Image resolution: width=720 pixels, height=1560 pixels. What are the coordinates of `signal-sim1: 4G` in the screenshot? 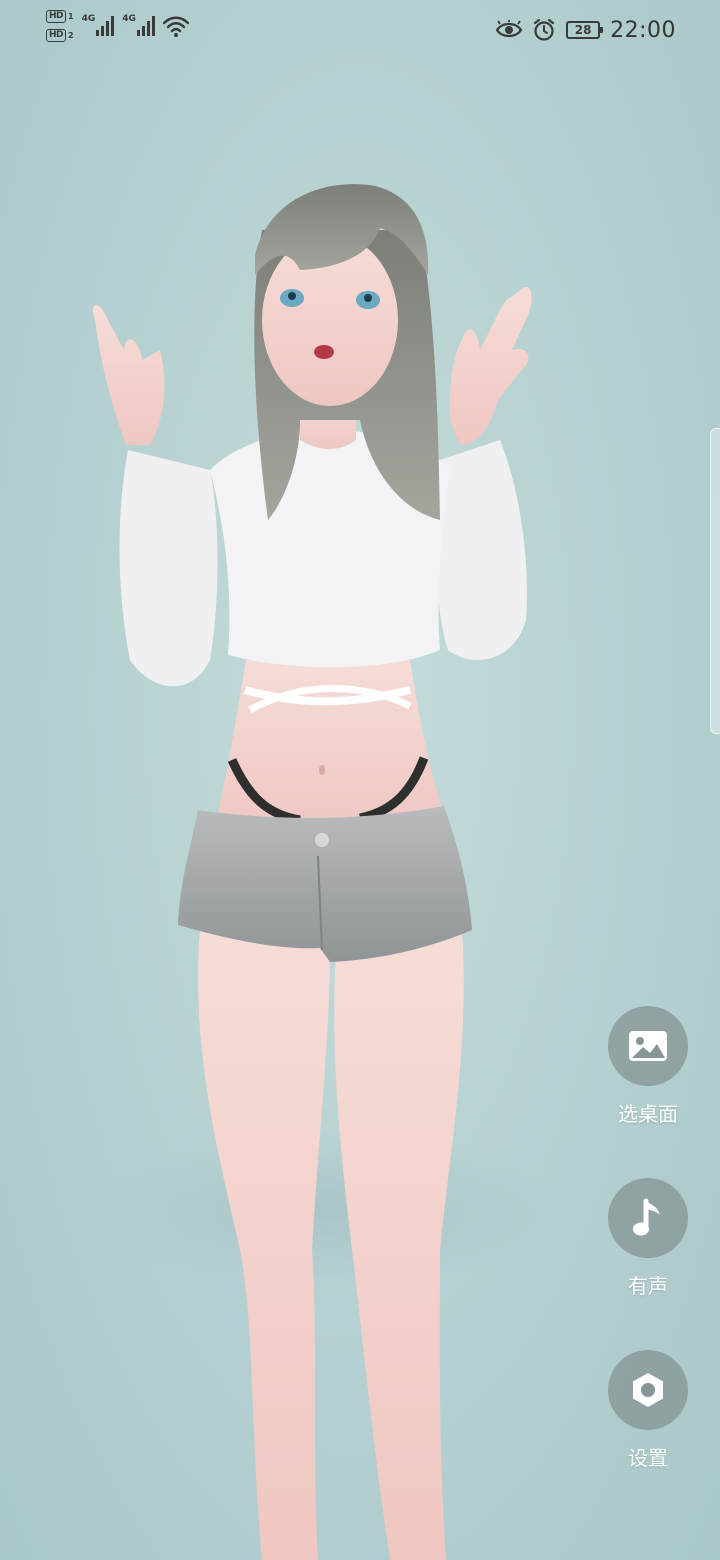 It's located at (98, 25).